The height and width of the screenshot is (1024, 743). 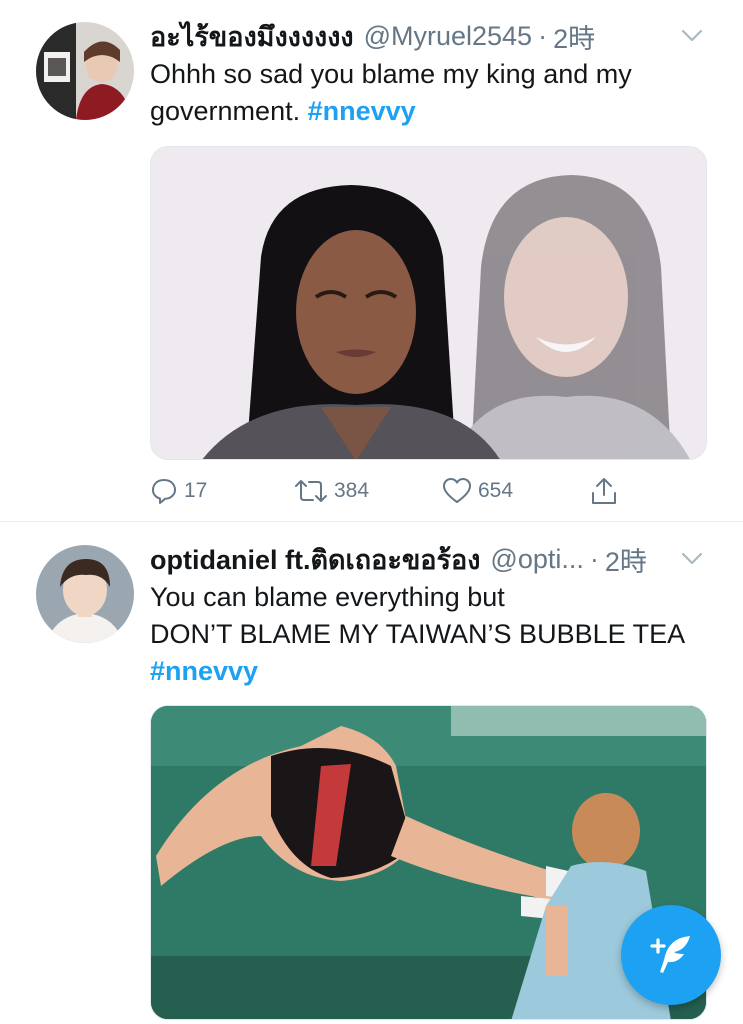 What do you see at coordinates (327, 597) in the screenshot?
I see `tweet-text-line: You can blame everything but` at bounding box center [327, 597].